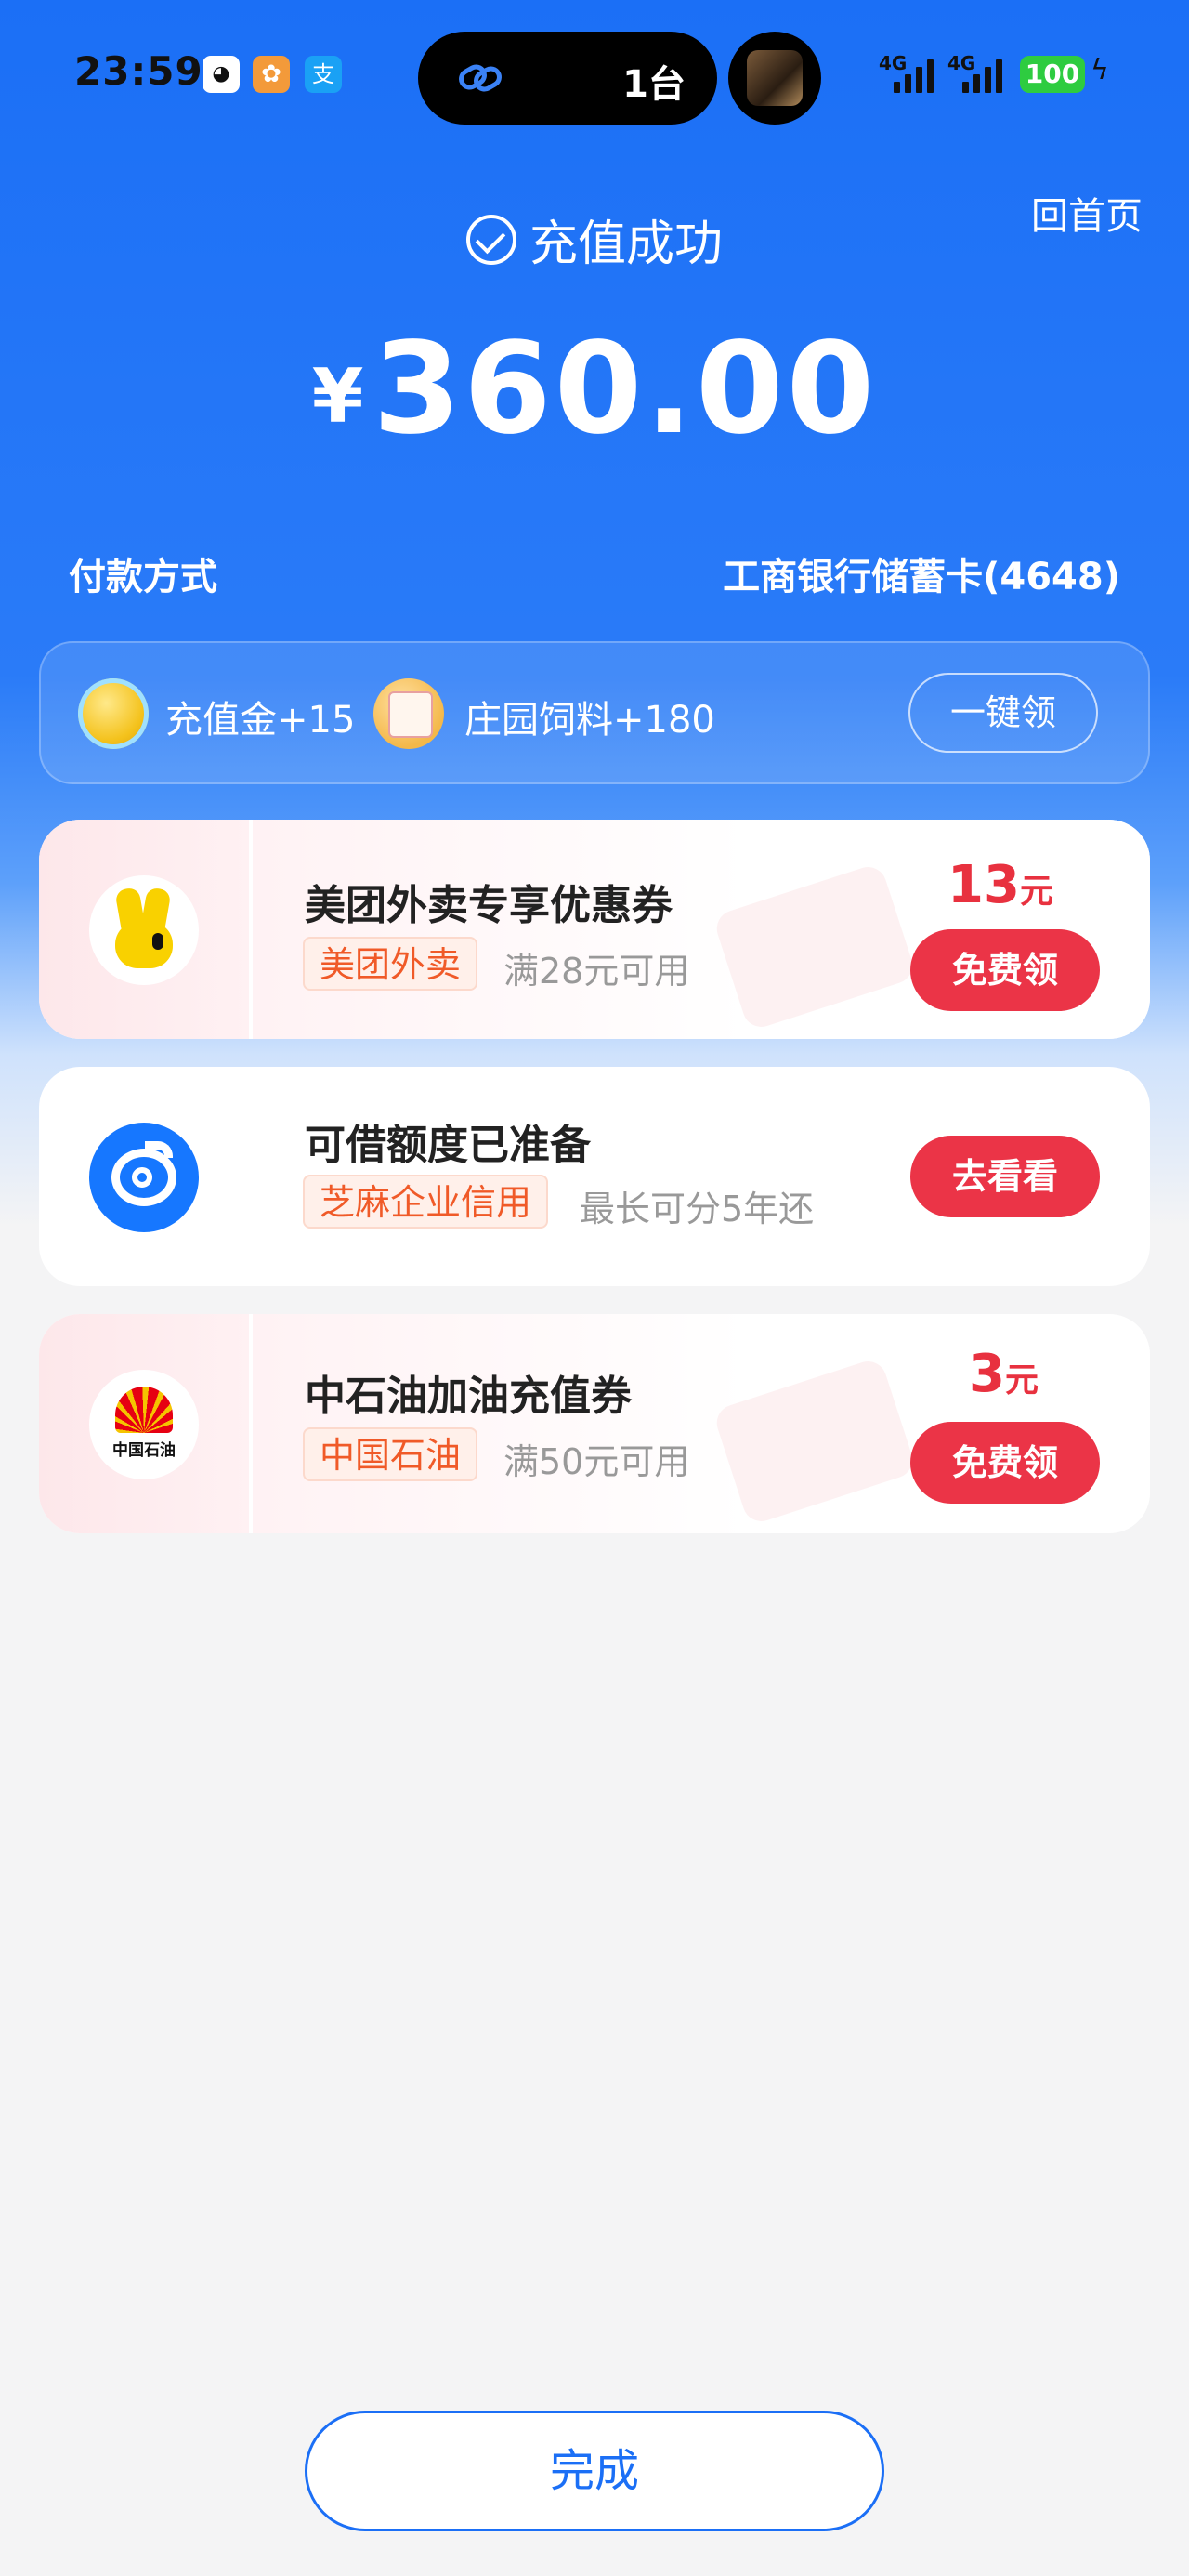 The width and height of the screenshot is (1189, 2576). What do you see at coordinates (323, 74) in the screenshot?
I see `alipay-icon: 支` at bounding box center [323, 74].